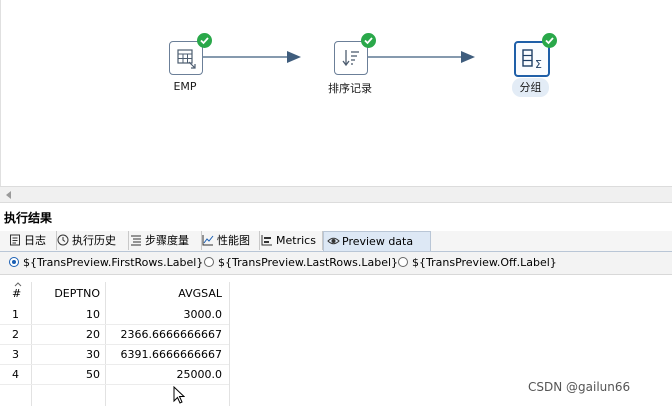  I want to click on column-header-avgsal: AVGSAL, so click(164, 294).